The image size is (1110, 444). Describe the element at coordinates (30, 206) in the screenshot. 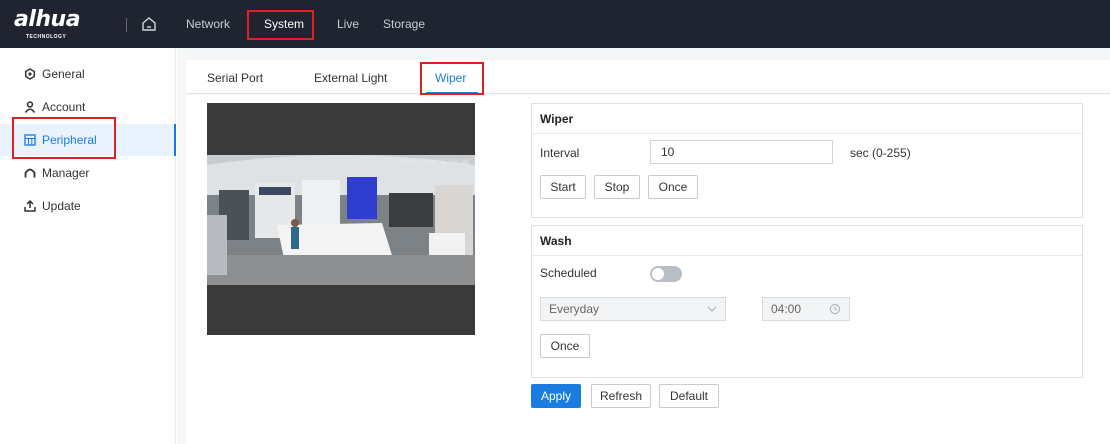

I see `upload-icon` at that location.